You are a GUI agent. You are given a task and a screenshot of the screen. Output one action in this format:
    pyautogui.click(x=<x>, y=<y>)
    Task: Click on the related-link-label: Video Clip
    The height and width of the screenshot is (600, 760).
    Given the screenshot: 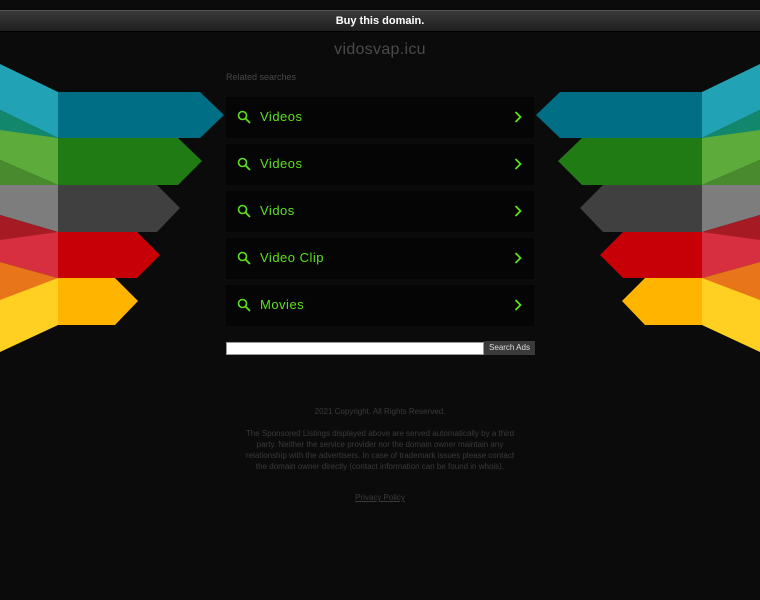 What is the action you would take?
    pyautogui.click(x=292, y=257)
    